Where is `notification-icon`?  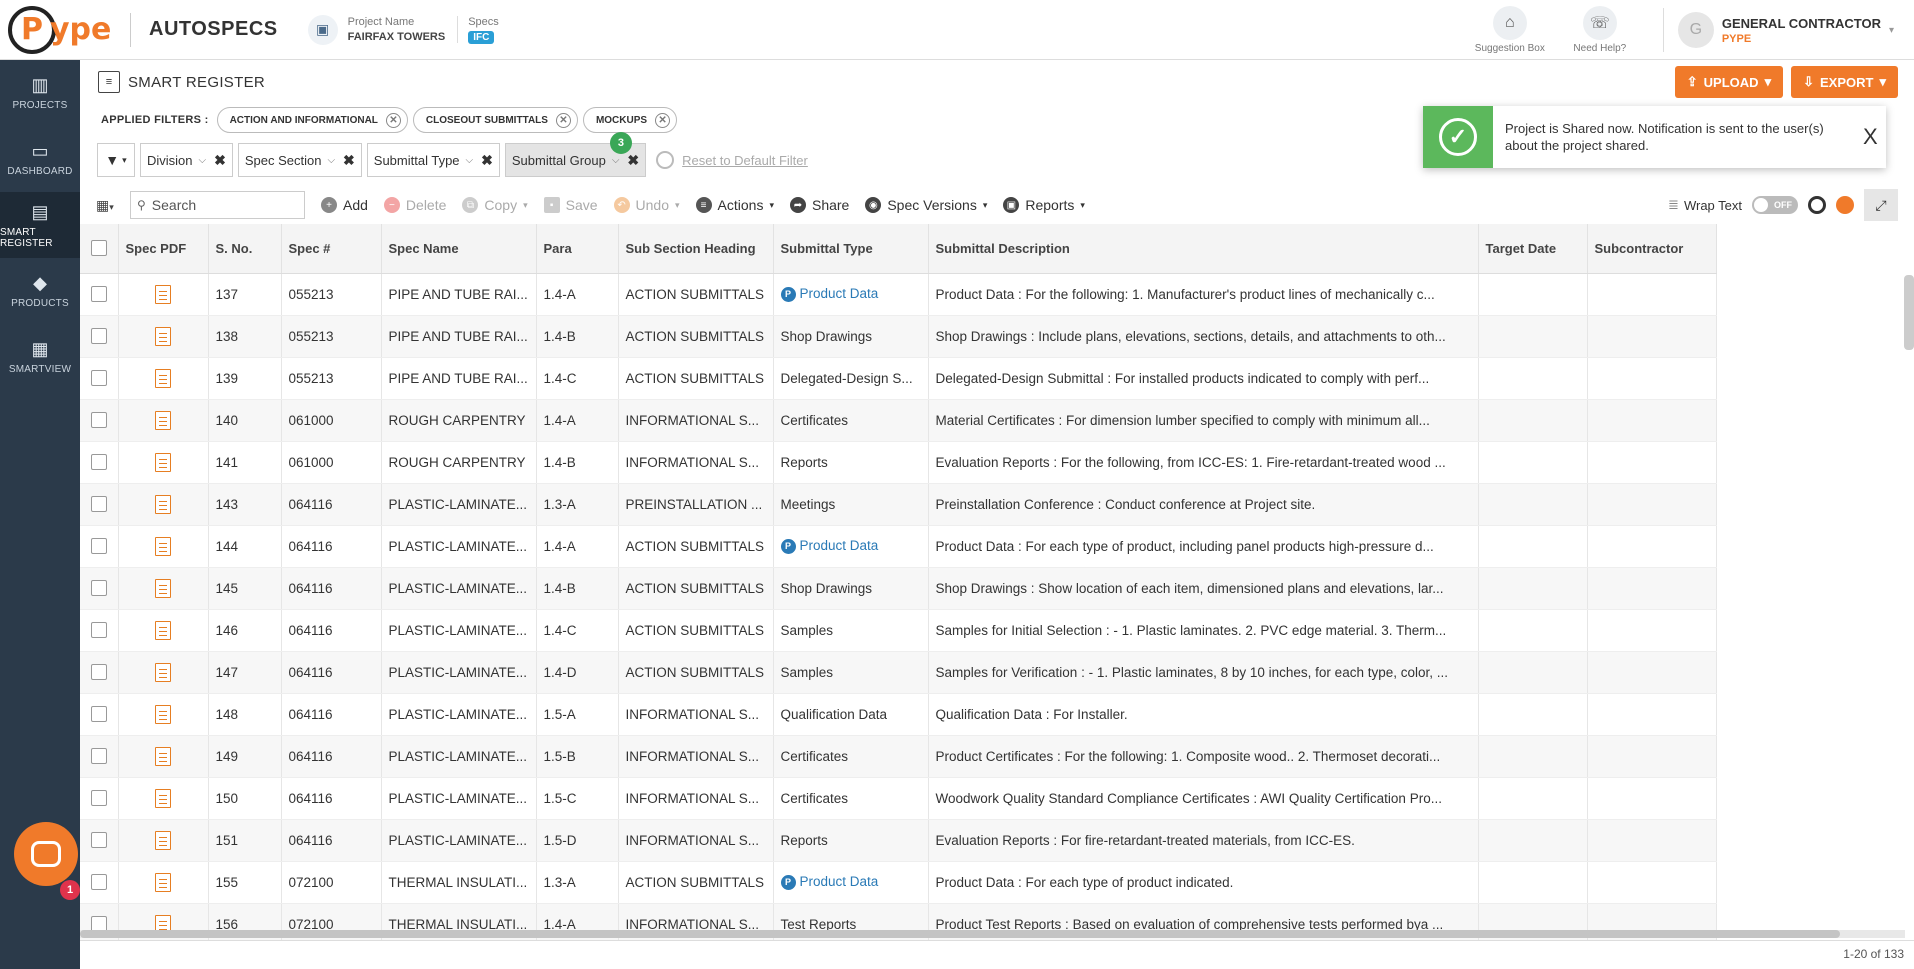
notification-icon is located at coordinates (1845, 205).